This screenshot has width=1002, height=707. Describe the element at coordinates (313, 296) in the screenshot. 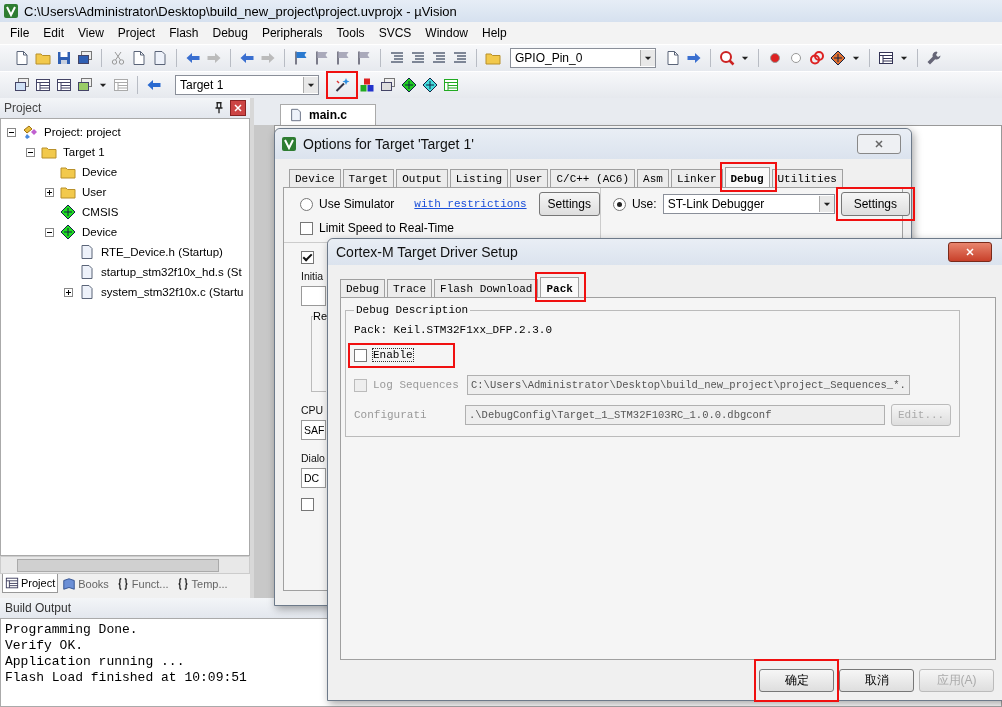

I see `input-field` at that location.